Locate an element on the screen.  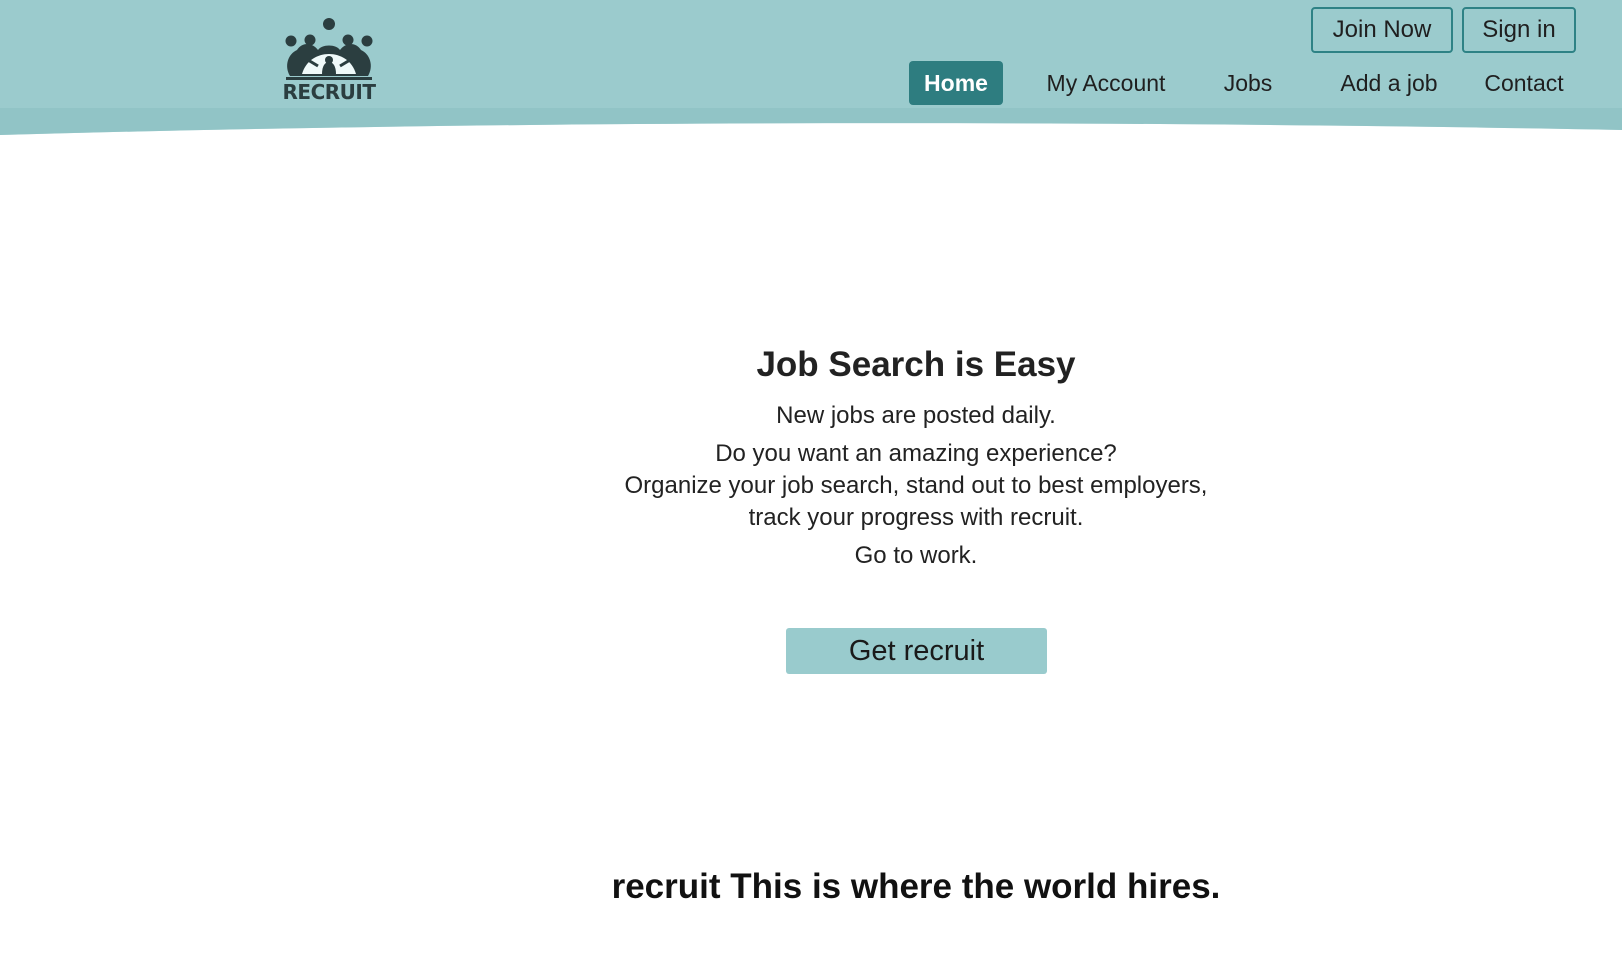
nav-item-contact: Contact is located at coordinates (1524, 83).